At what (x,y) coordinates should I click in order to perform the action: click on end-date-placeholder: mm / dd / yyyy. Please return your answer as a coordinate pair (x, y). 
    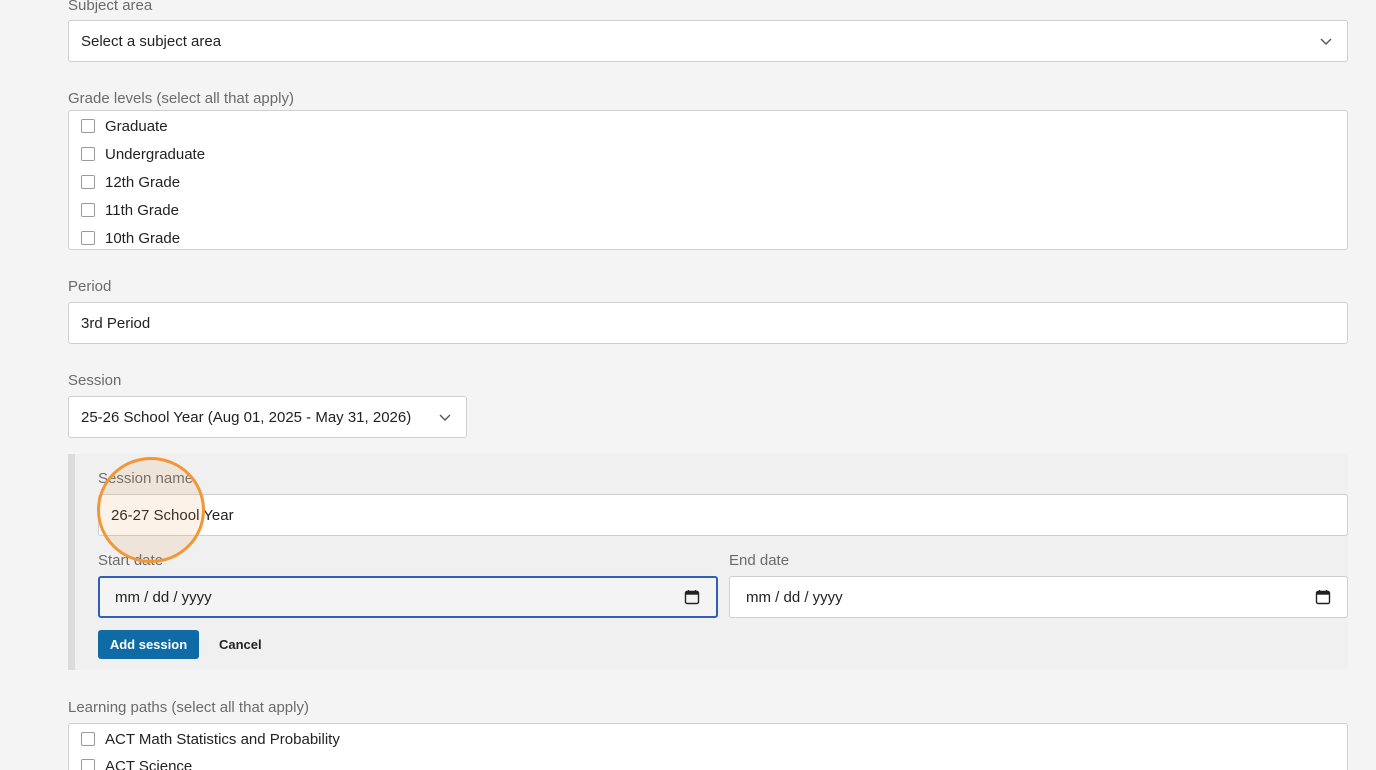
    Looking at the image, I should click on (794, 597).